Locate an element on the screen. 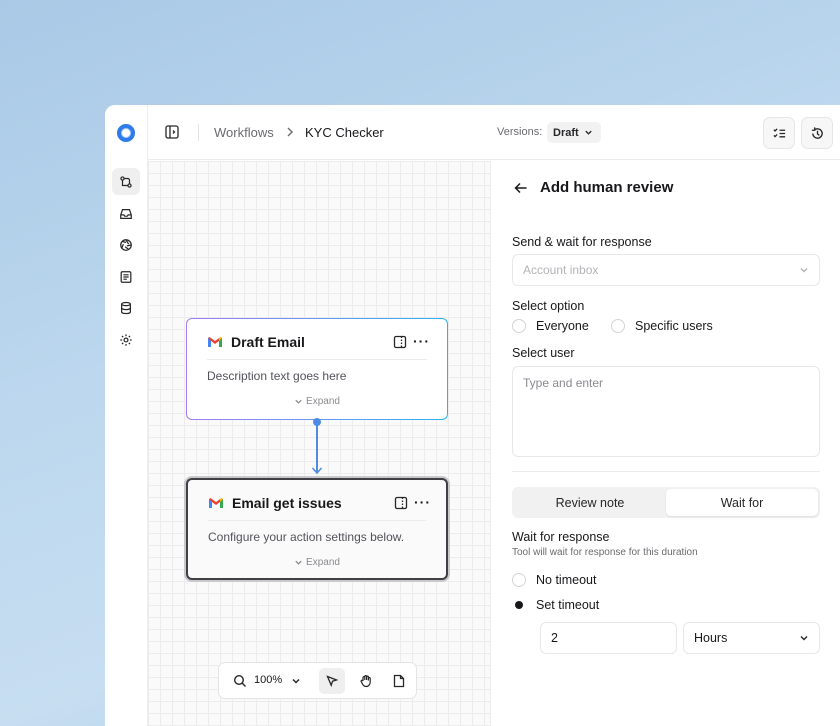  arrow-left-icon is located at coordinates (520, 188).